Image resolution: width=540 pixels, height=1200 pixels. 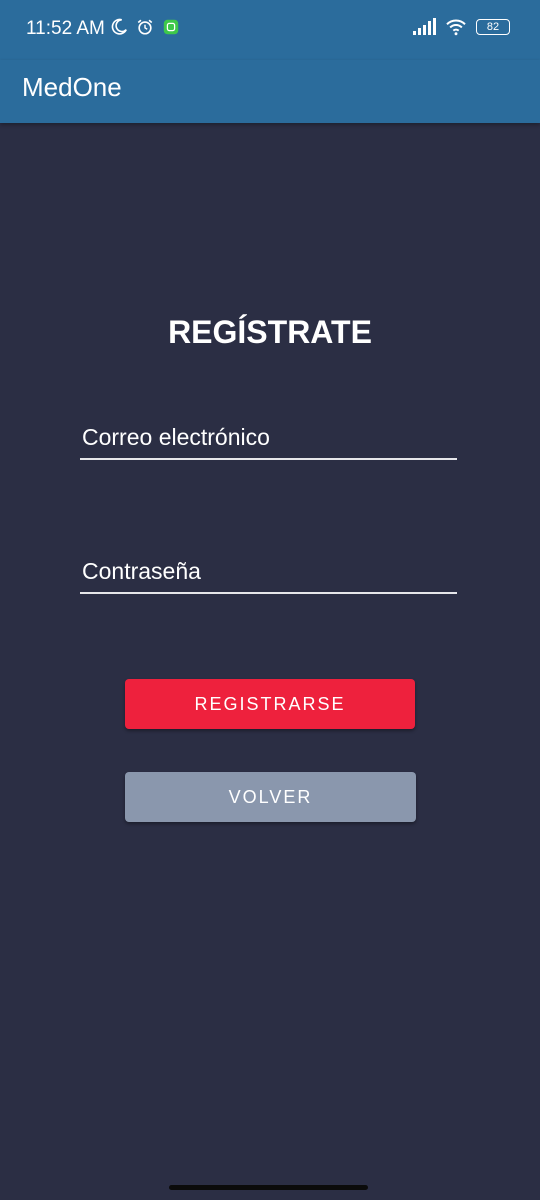 What do you see at coordinates (270, 30) in the screenshot?
I see `status-bar: 11:52 AM 82` at bounding box center [270, 30].